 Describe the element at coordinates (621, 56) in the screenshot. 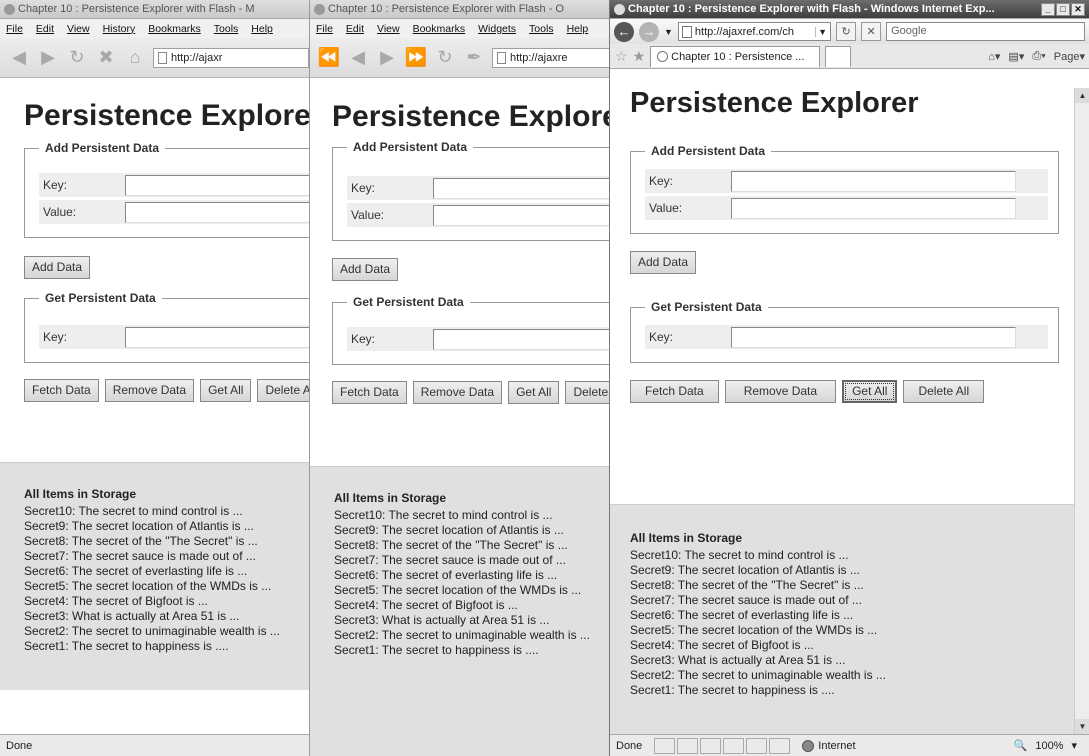

I see `favorites-star-icon: ☆` at that location.